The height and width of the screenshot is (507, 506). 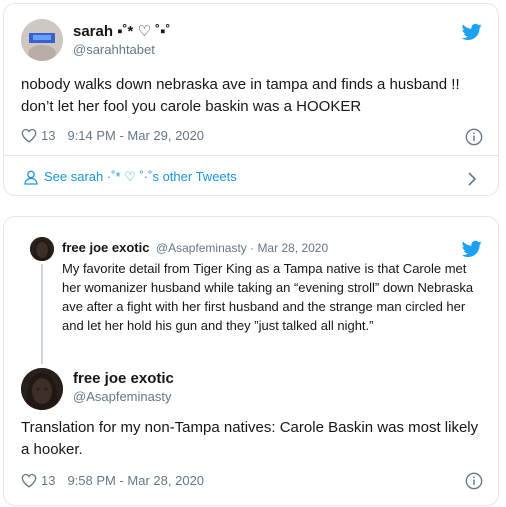 I want to click on avatar-free-joe-exotic-small, so click(x=42, y=249).